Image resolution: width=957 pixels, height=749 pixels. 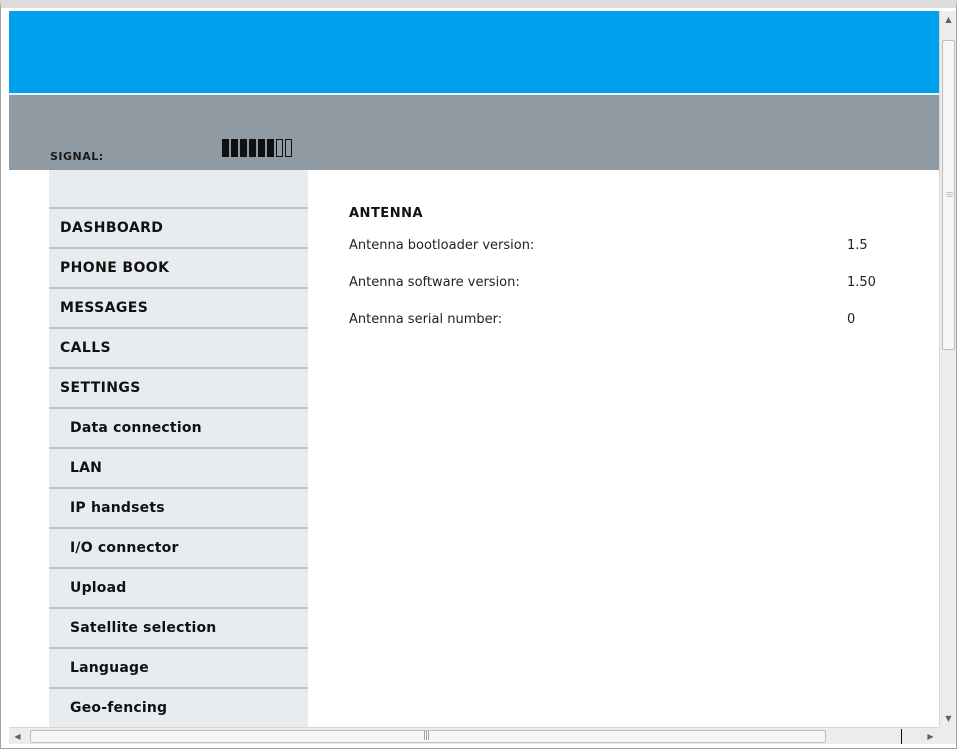 What do you see at coordinates (178, 589) in the screenshot?
I see `nav-subitem-upload: Upload` at bounding box center [178, 589].